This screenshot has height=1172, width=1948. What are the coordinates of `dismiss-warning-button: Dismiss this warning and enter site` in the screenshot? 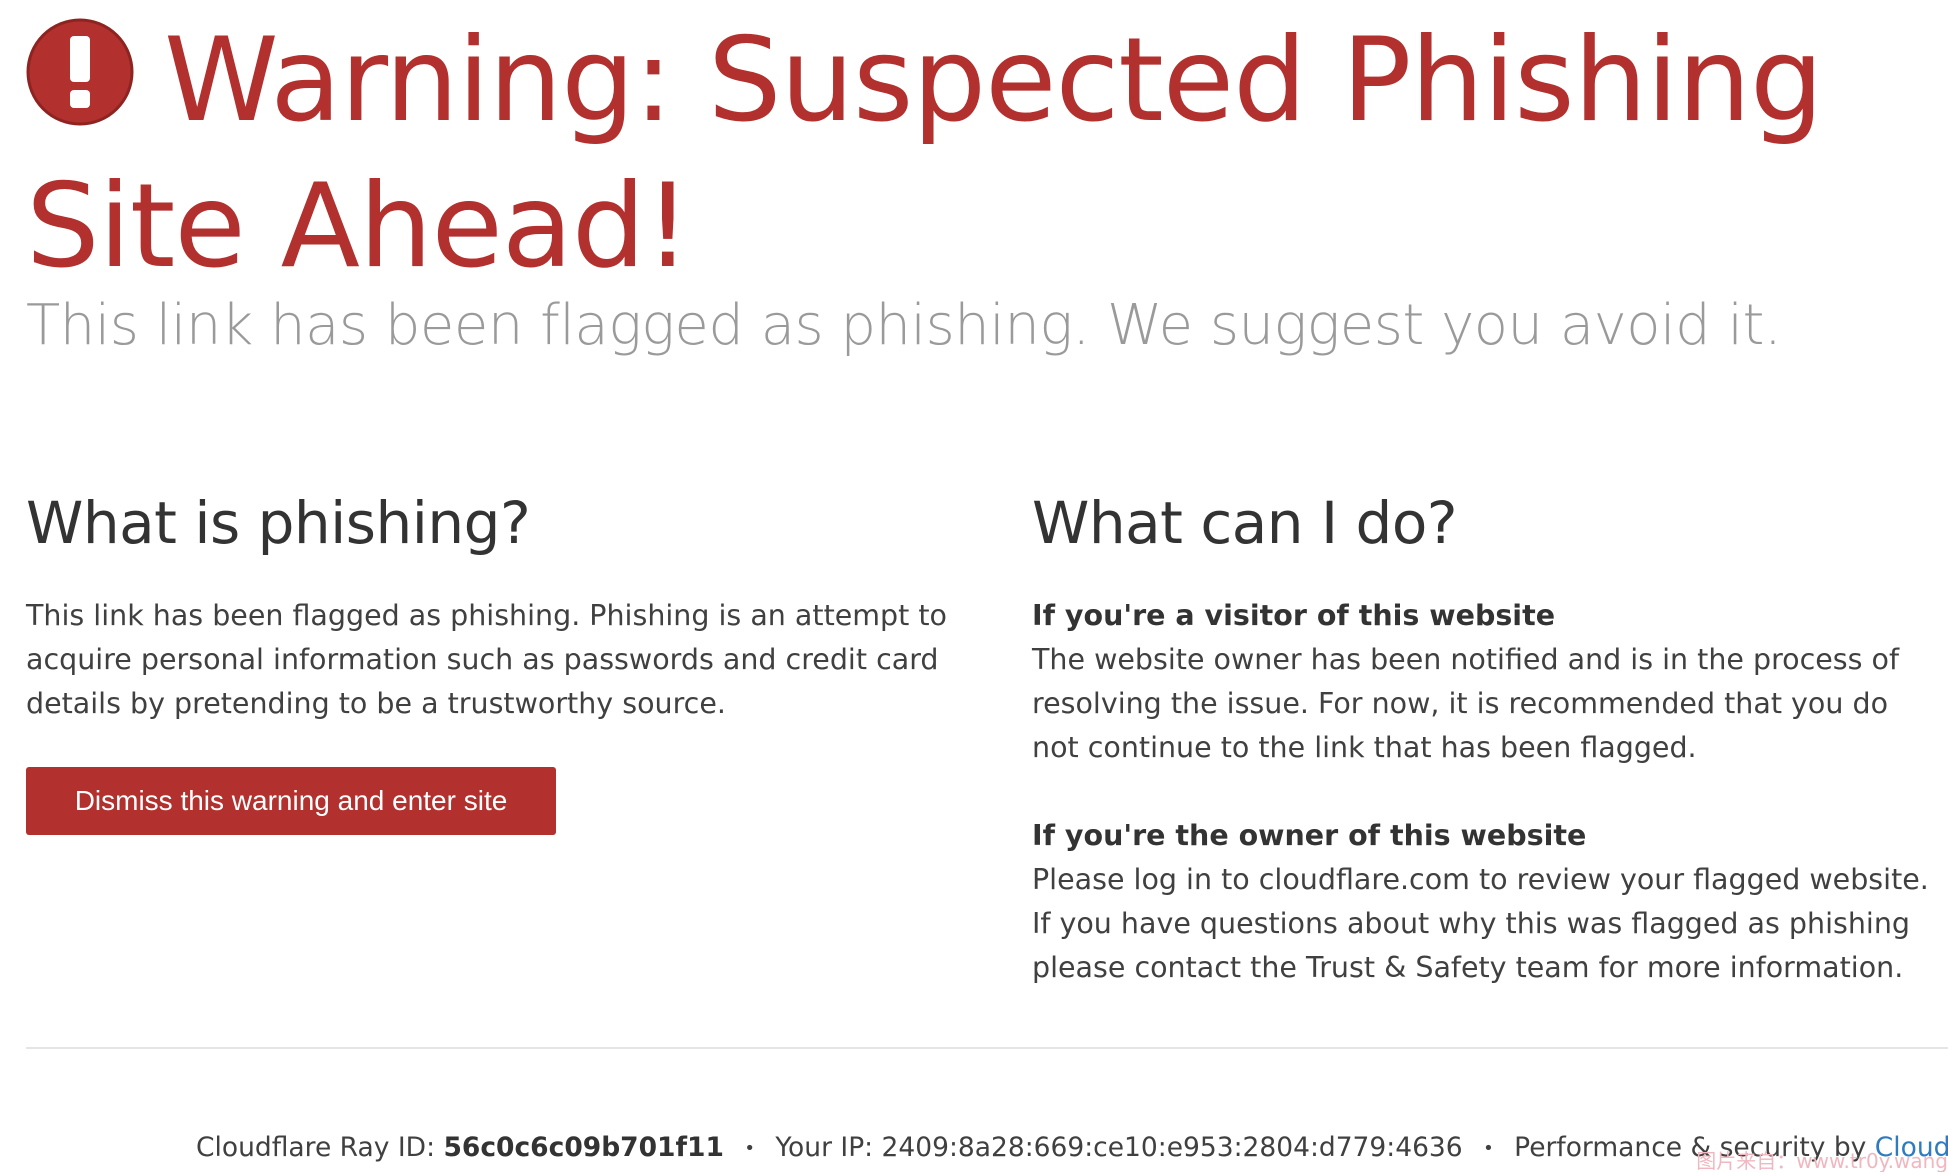 It's located at (291, 801).